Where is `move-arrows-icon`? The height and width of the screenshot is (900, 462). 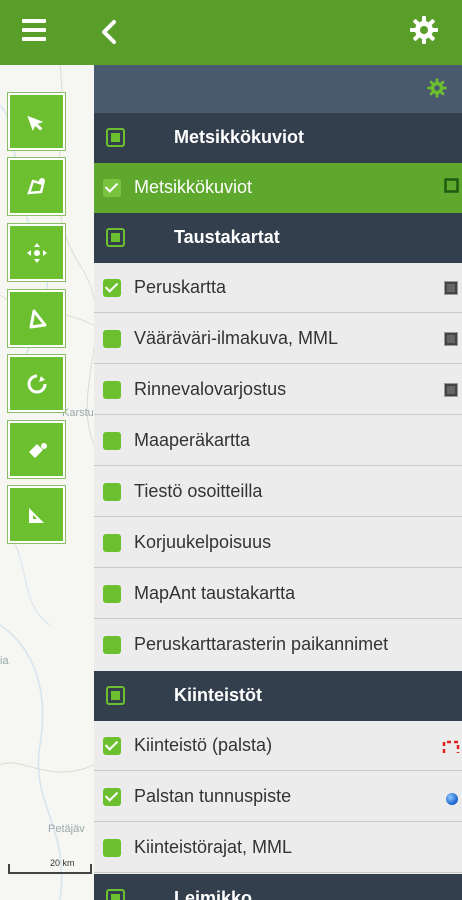 move-arrows-icon is located at coordinates (36, 252).